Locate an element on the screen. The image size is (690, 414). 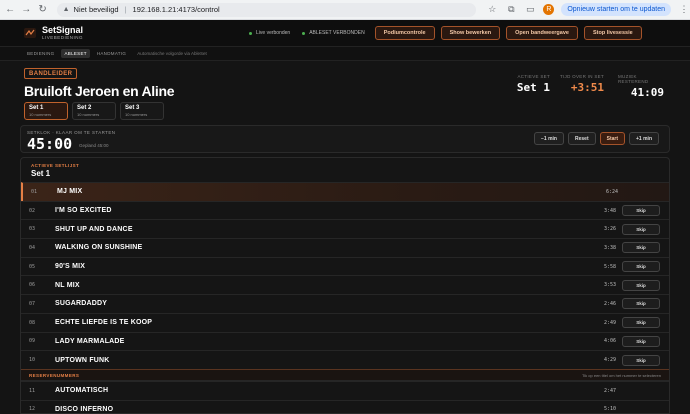
reserve-song-row: 11 AUTOMATISCH 2:47 is located at coordinates (345, 390).